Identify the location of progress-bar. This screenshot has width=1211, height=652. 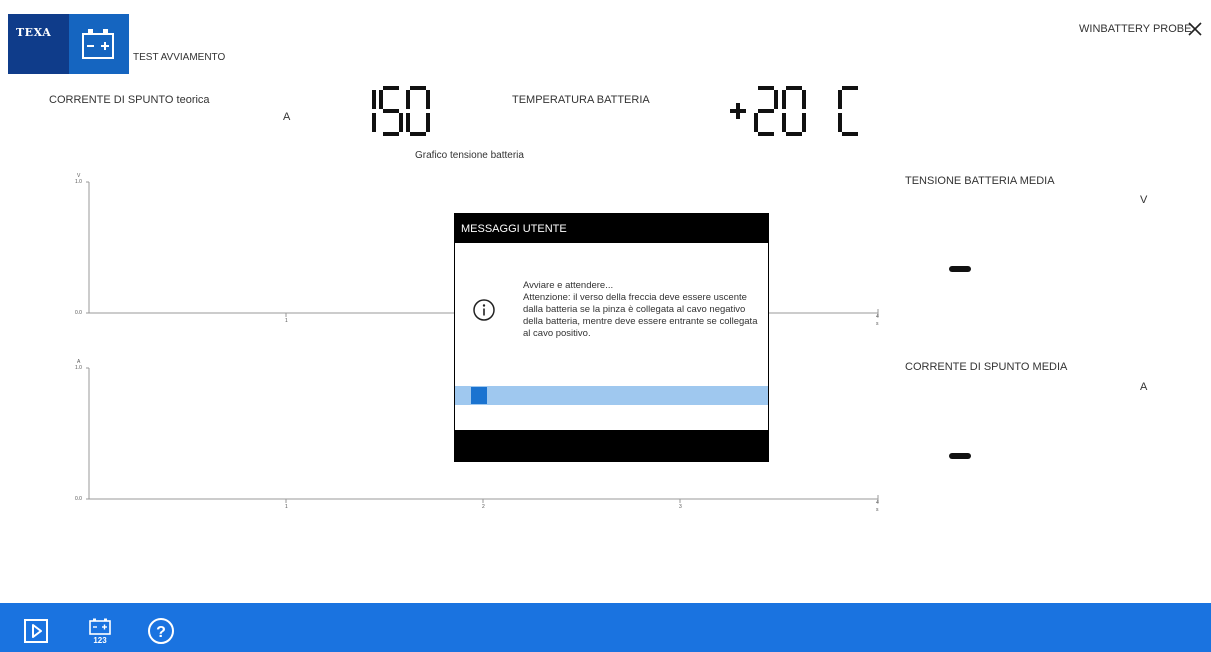
(611, 395).